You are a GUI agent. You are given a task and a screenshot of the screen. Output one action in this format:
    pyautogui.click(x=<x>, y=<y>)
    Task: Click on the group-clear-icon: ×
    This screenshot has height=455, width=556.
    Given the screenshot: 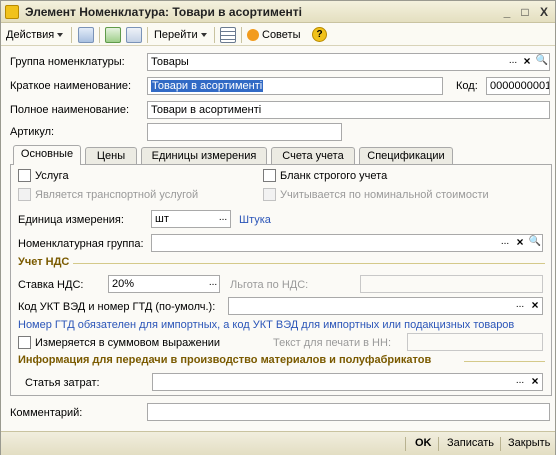 What is the action you would take?
    pyautogui.click(x=527, y=62)
    